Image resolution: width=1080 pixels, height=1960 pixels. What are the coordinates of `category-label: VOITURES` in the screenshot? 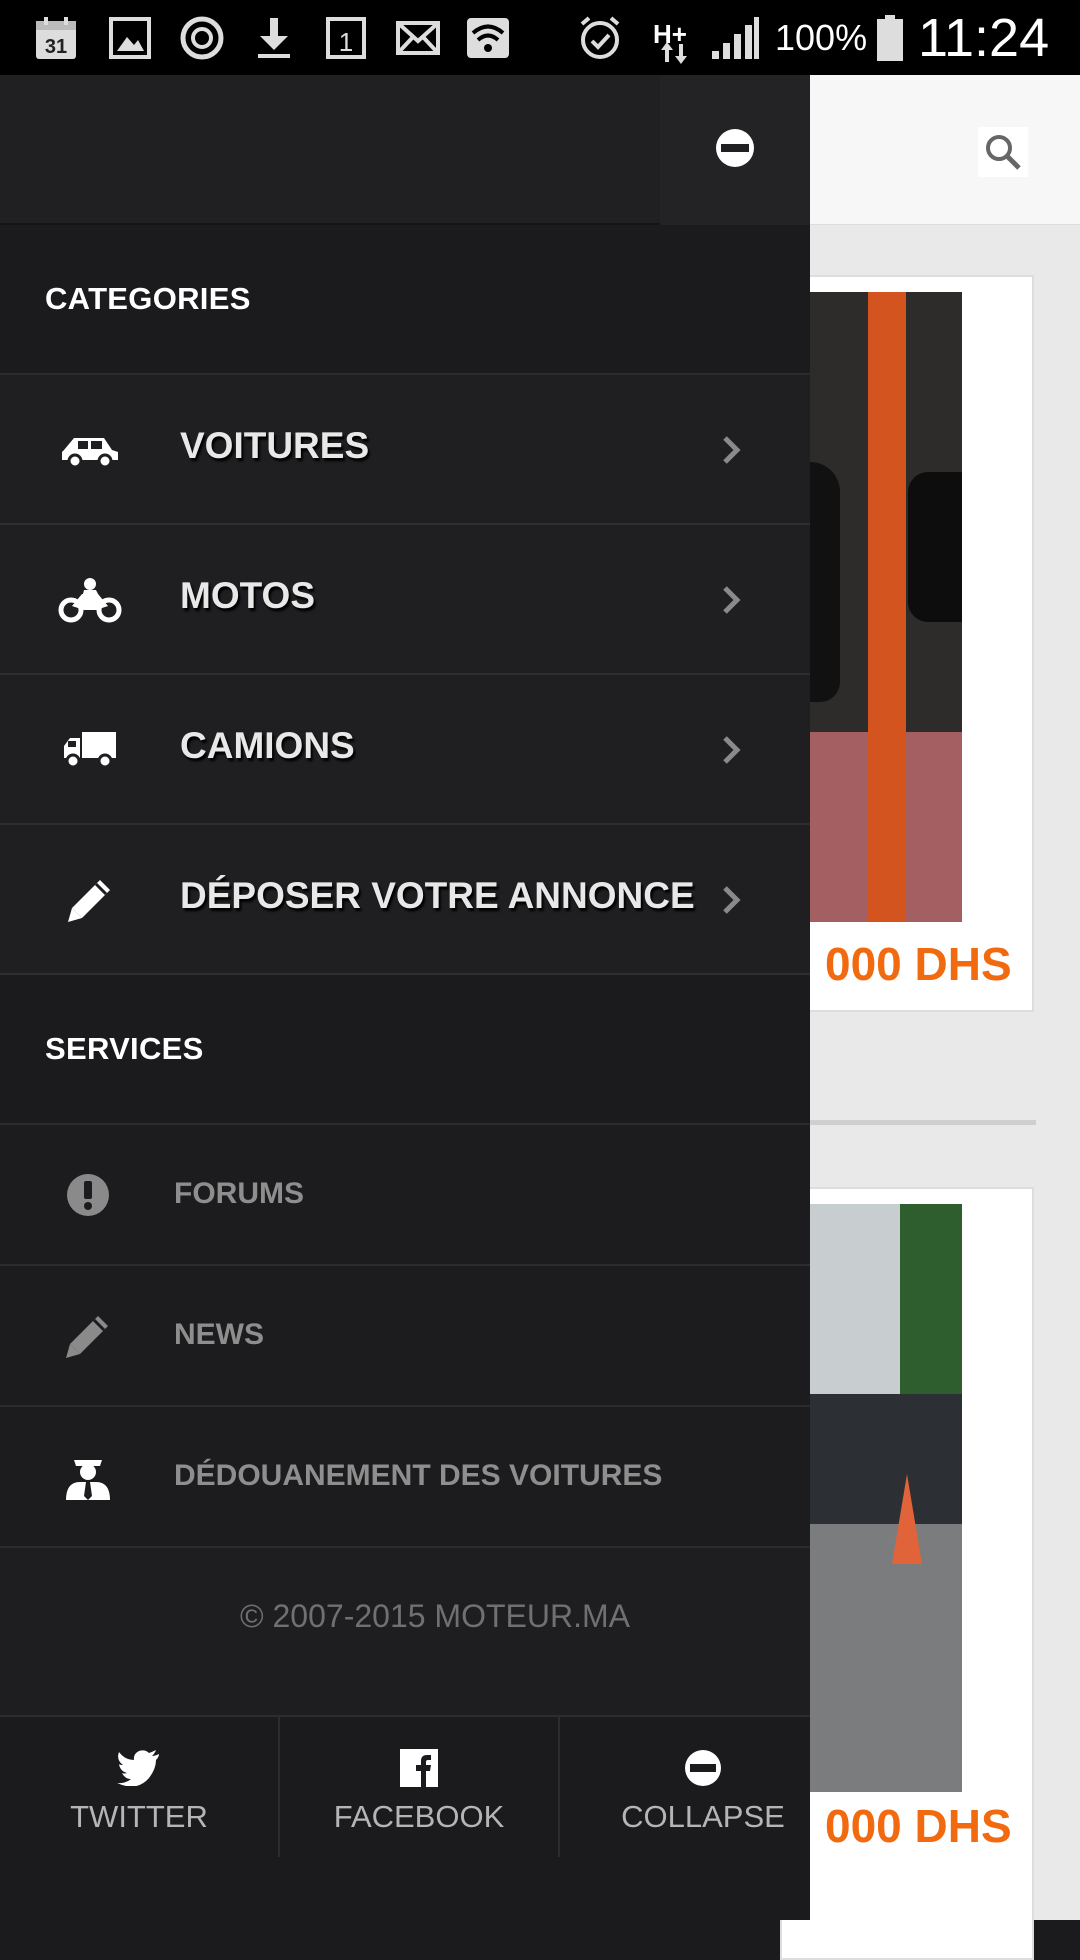 It's located at (275, 445).